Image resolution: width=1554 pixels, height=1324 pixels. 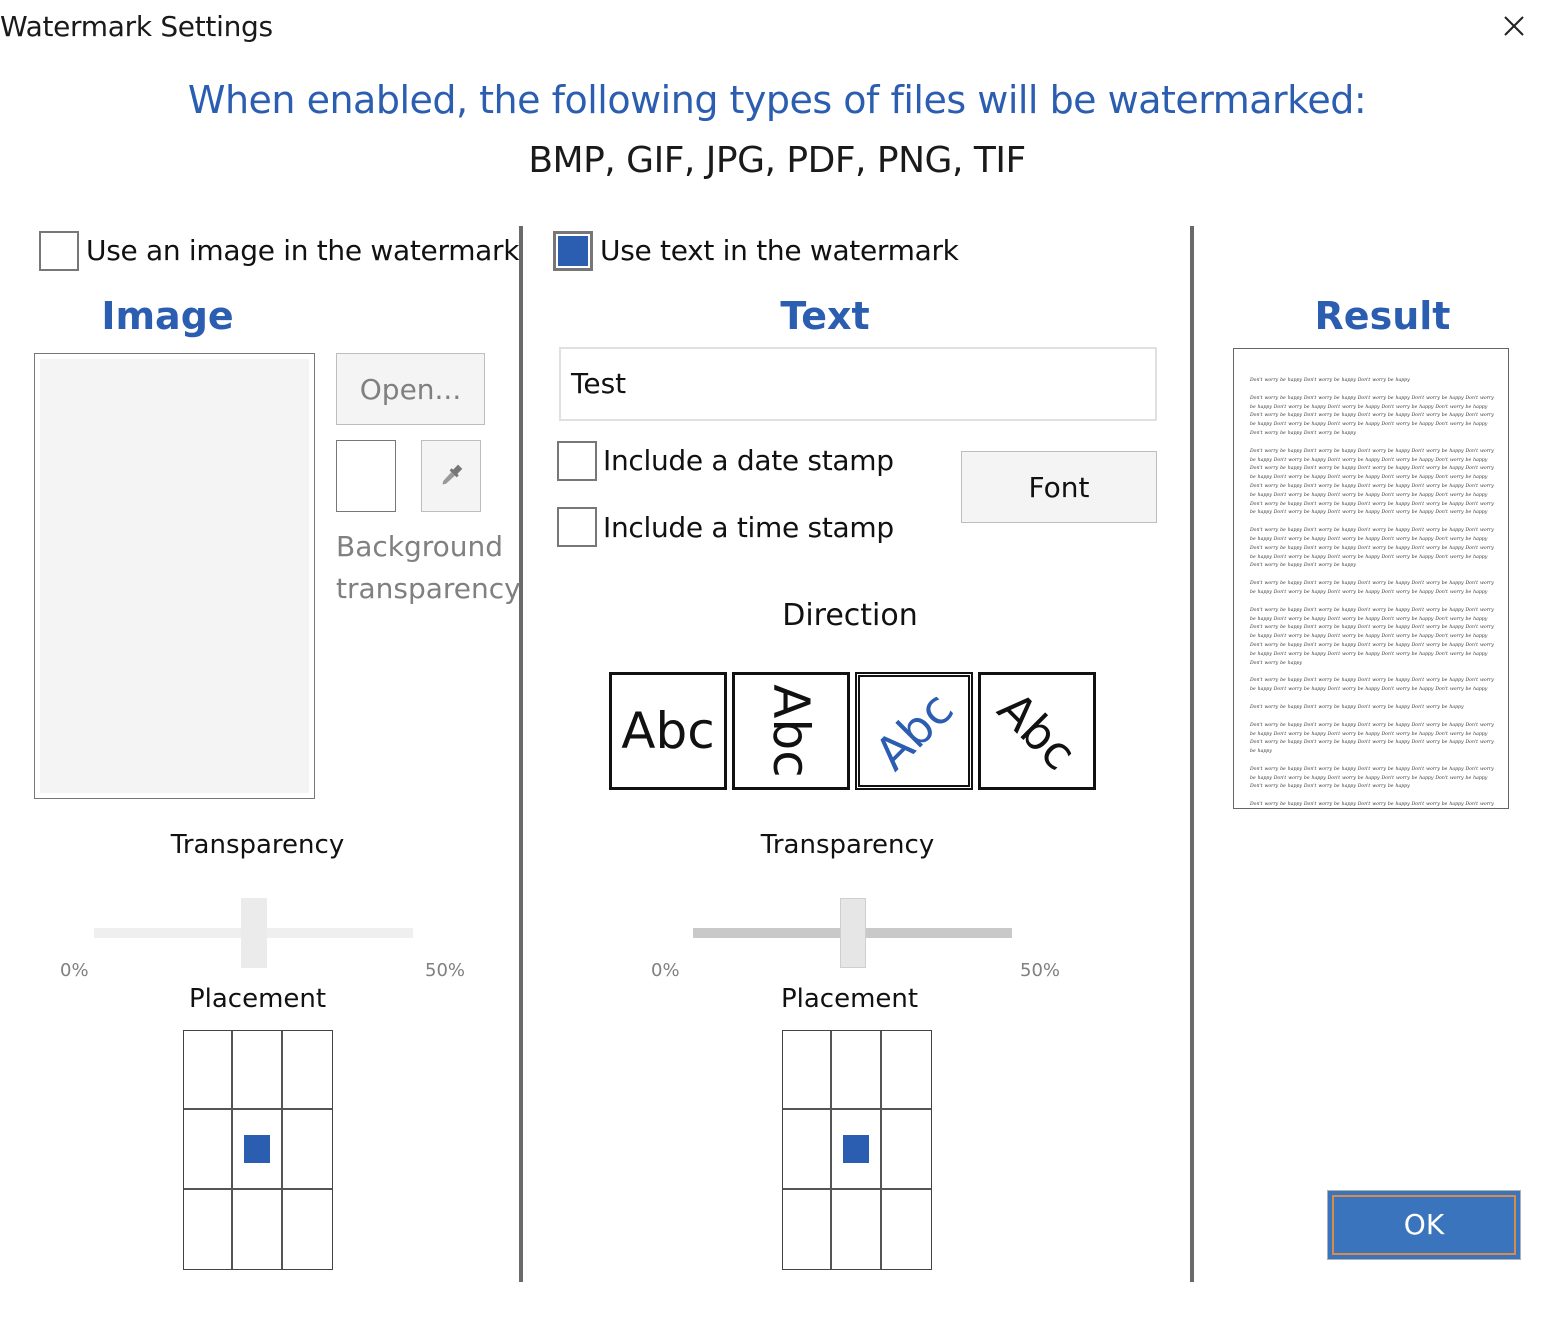 I want to click on date-stamp-checkbox, so click(x=577, y=461).